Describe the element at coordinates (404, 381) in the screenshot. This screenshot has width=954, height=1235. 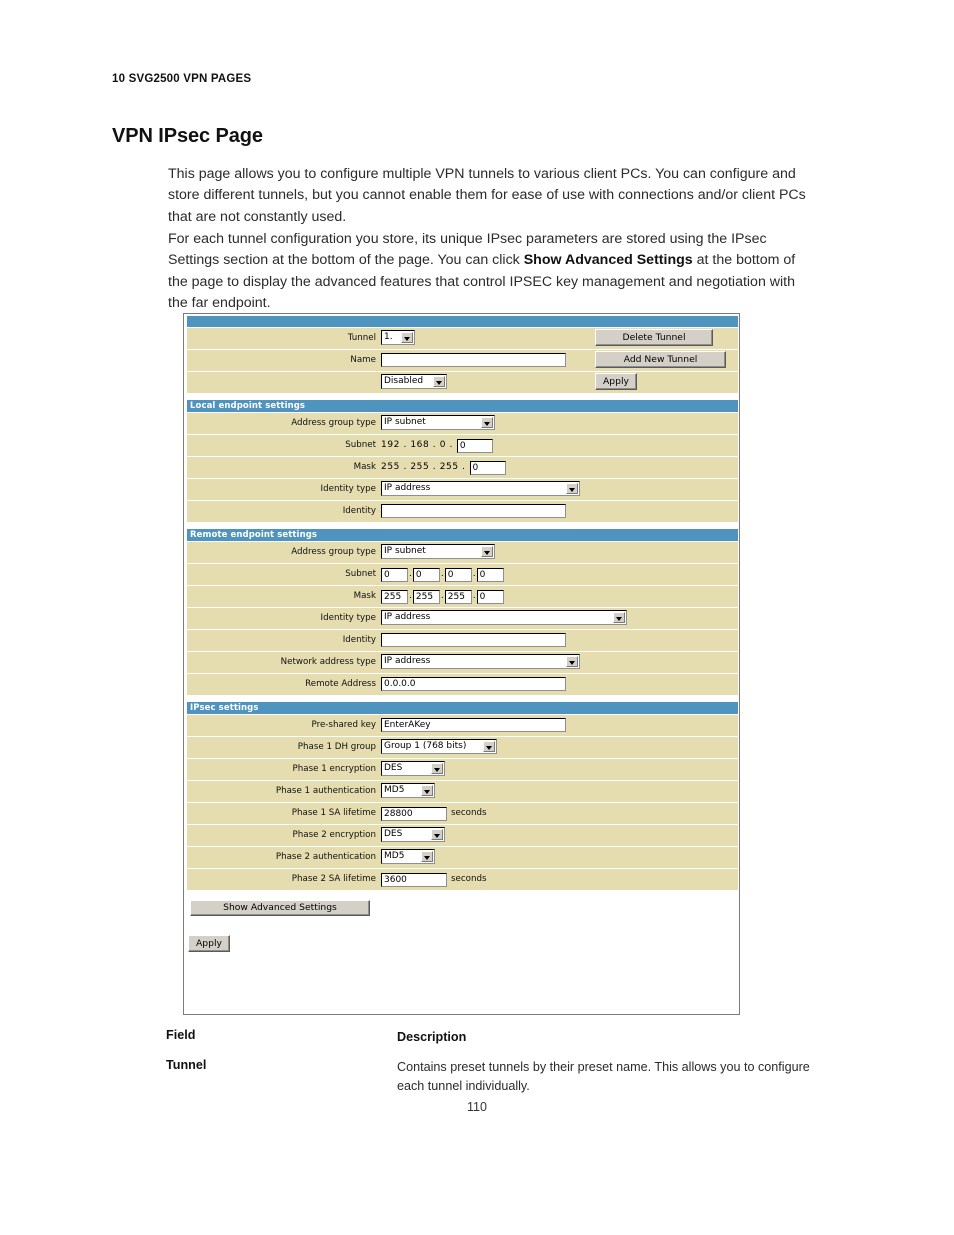
I see `enable-select-value: Disabled` at that location.